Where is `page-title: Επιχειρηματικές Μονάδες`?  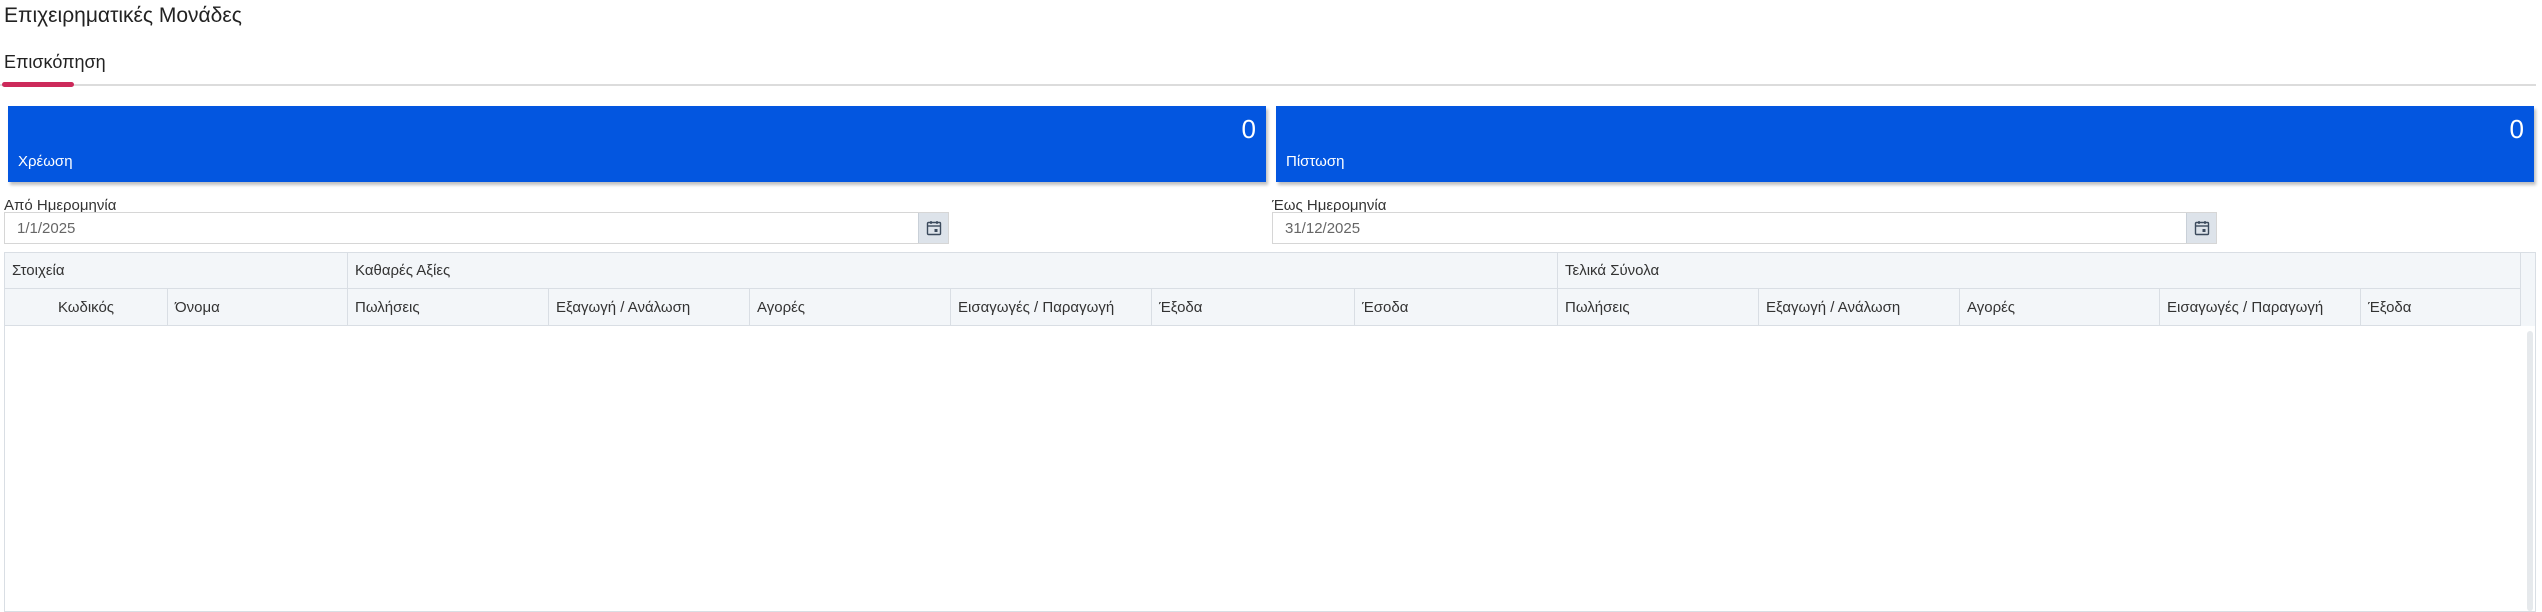 page-title: Επιχειρηματικές Μονάδες is located at coordinates (123, 15).